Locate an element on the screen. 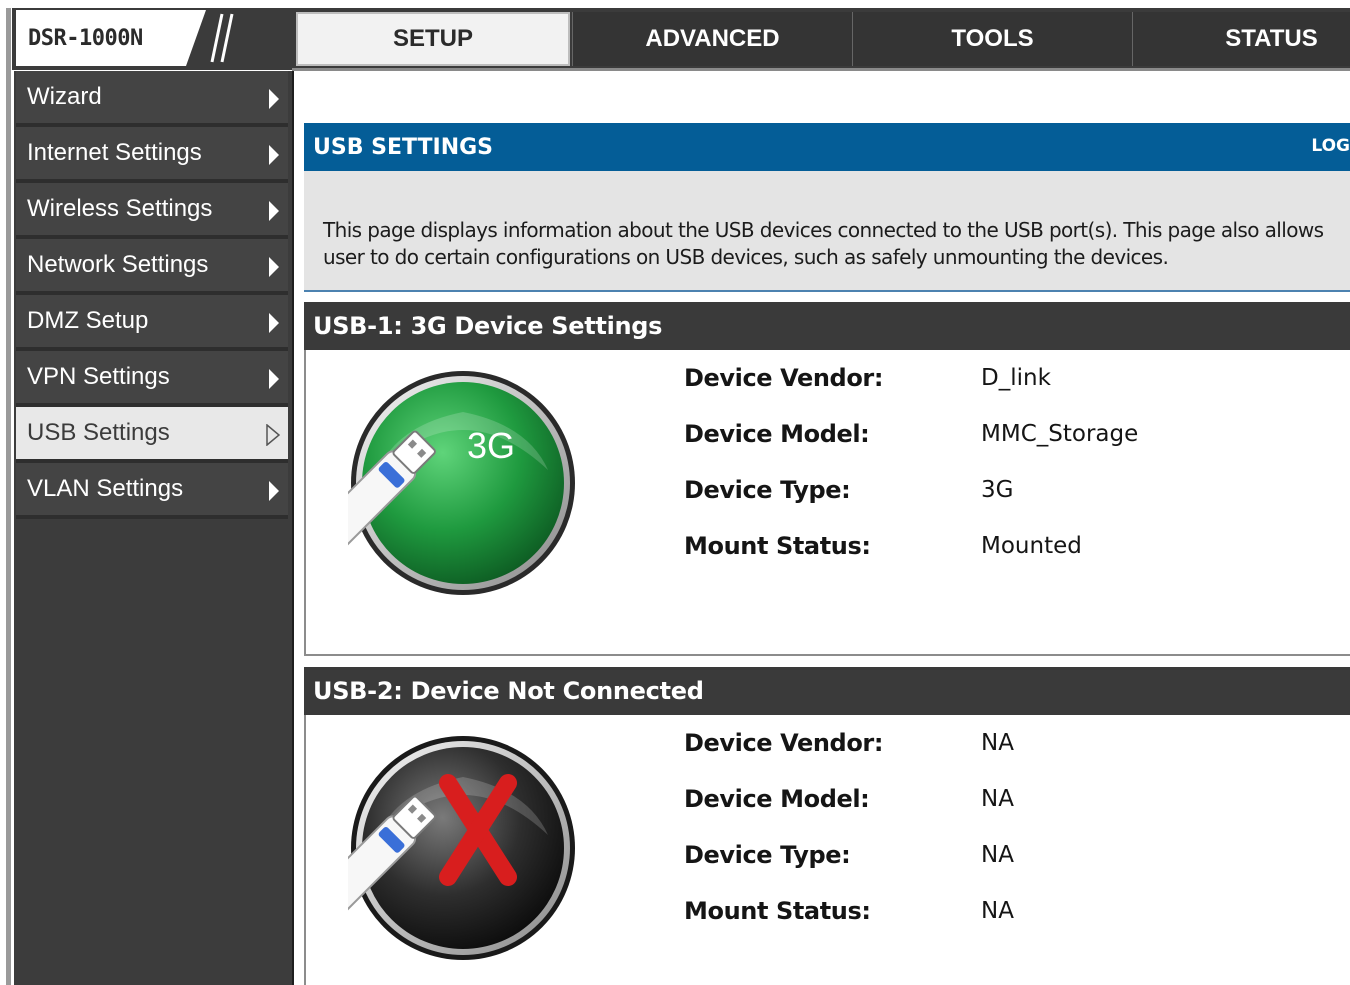  sidebar-item-wireless-settings: Wireless Settings is located at coordinates (152, 211).